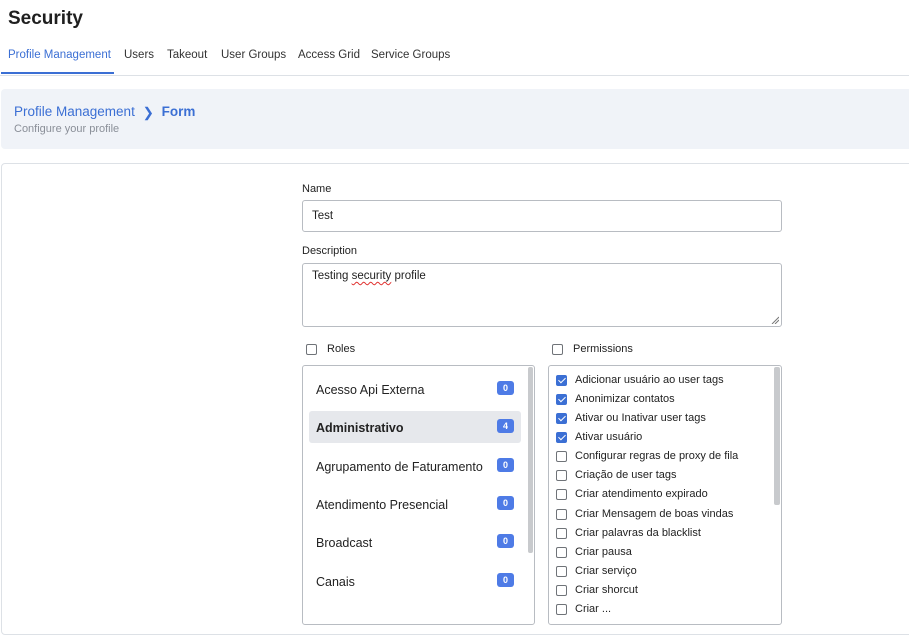  Describe the element at coordinates (139, 55) in the screenshot. I see `tab-users: Users` at that location.